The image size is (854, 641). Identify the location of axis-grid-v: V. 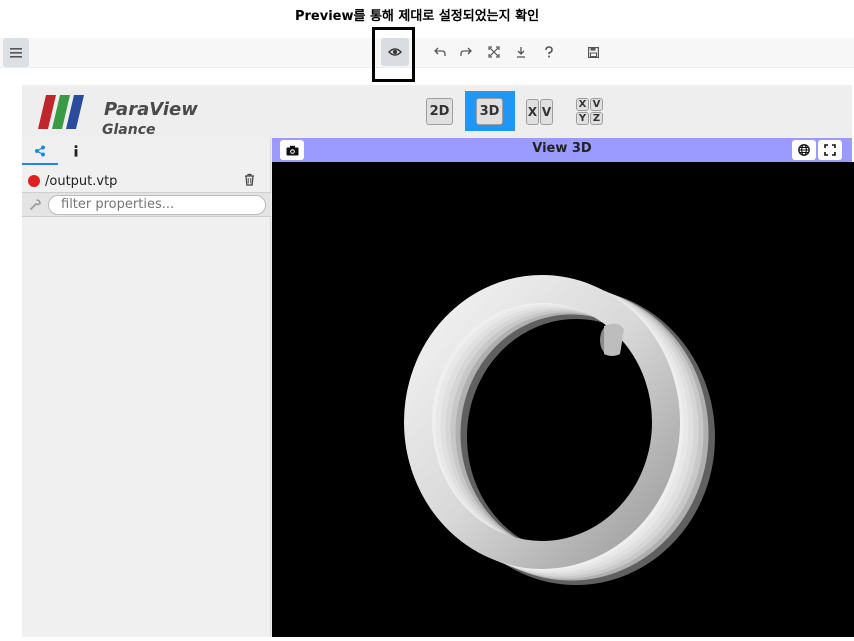
(596, 104).